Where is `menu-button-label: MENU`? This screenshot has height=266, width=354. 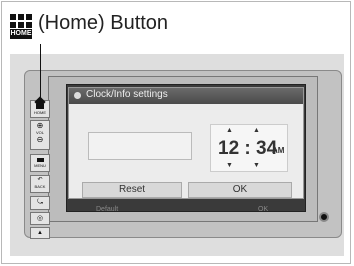
menu-button-label: MENU is located at coordinates (40, 165).